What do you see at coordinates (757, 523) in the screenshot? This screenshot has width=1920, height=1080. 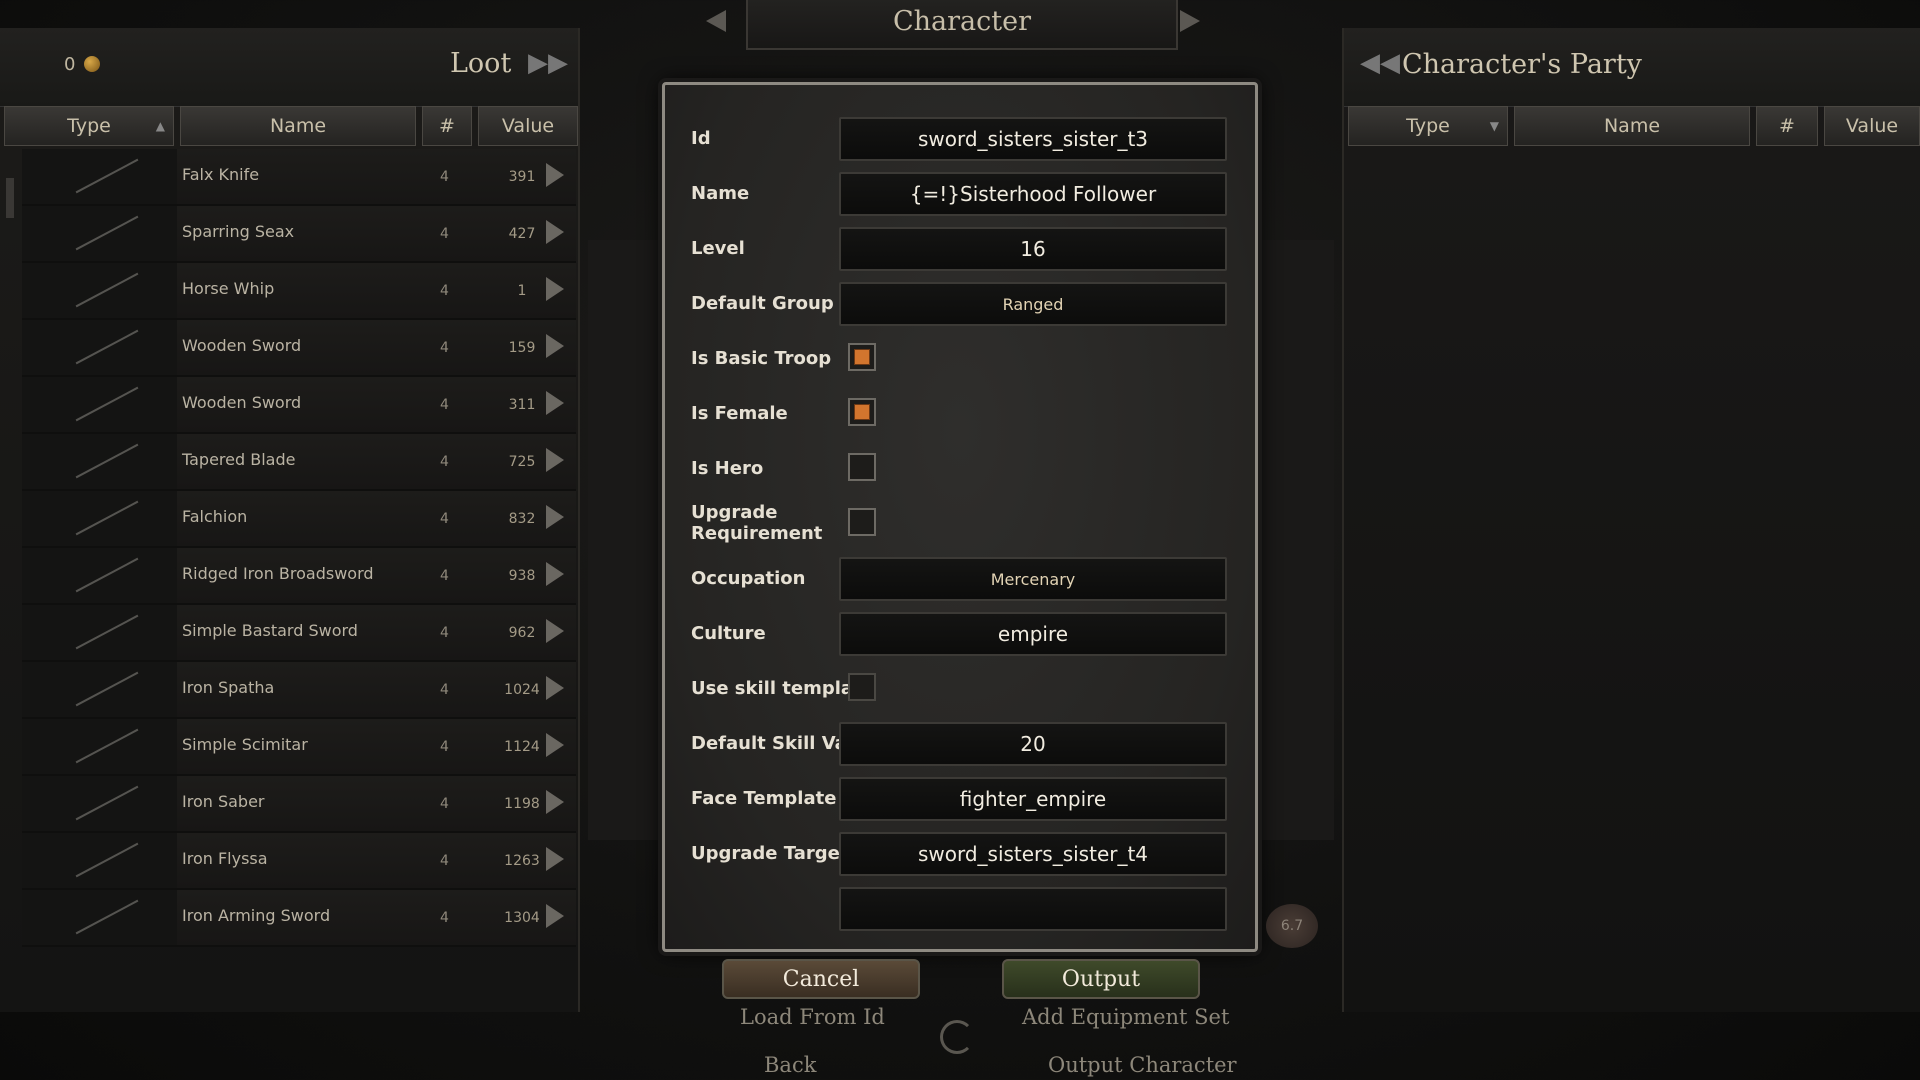 I see `upgrade-requirement-label: Upgrade Requirement` at bounding box center [757, 523].